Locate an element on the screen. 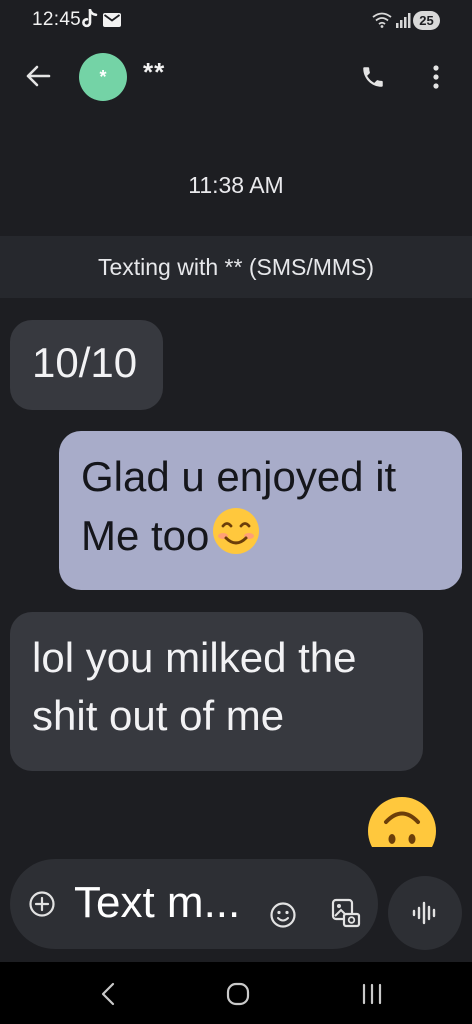  texting-with-banner: Texting with ** (SMS/MMS) is located at coordinates (236, 267).